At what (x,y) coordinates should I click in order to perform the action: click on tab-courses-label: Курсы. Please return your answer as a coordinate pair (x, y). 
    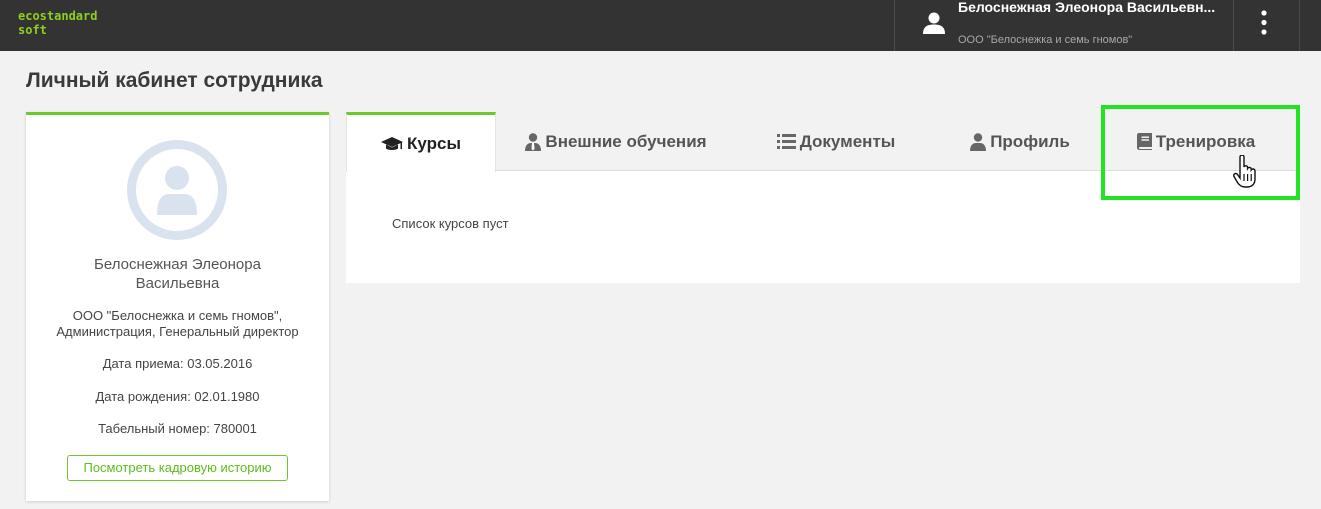
    Looking at the image, I should click on (434, 143).